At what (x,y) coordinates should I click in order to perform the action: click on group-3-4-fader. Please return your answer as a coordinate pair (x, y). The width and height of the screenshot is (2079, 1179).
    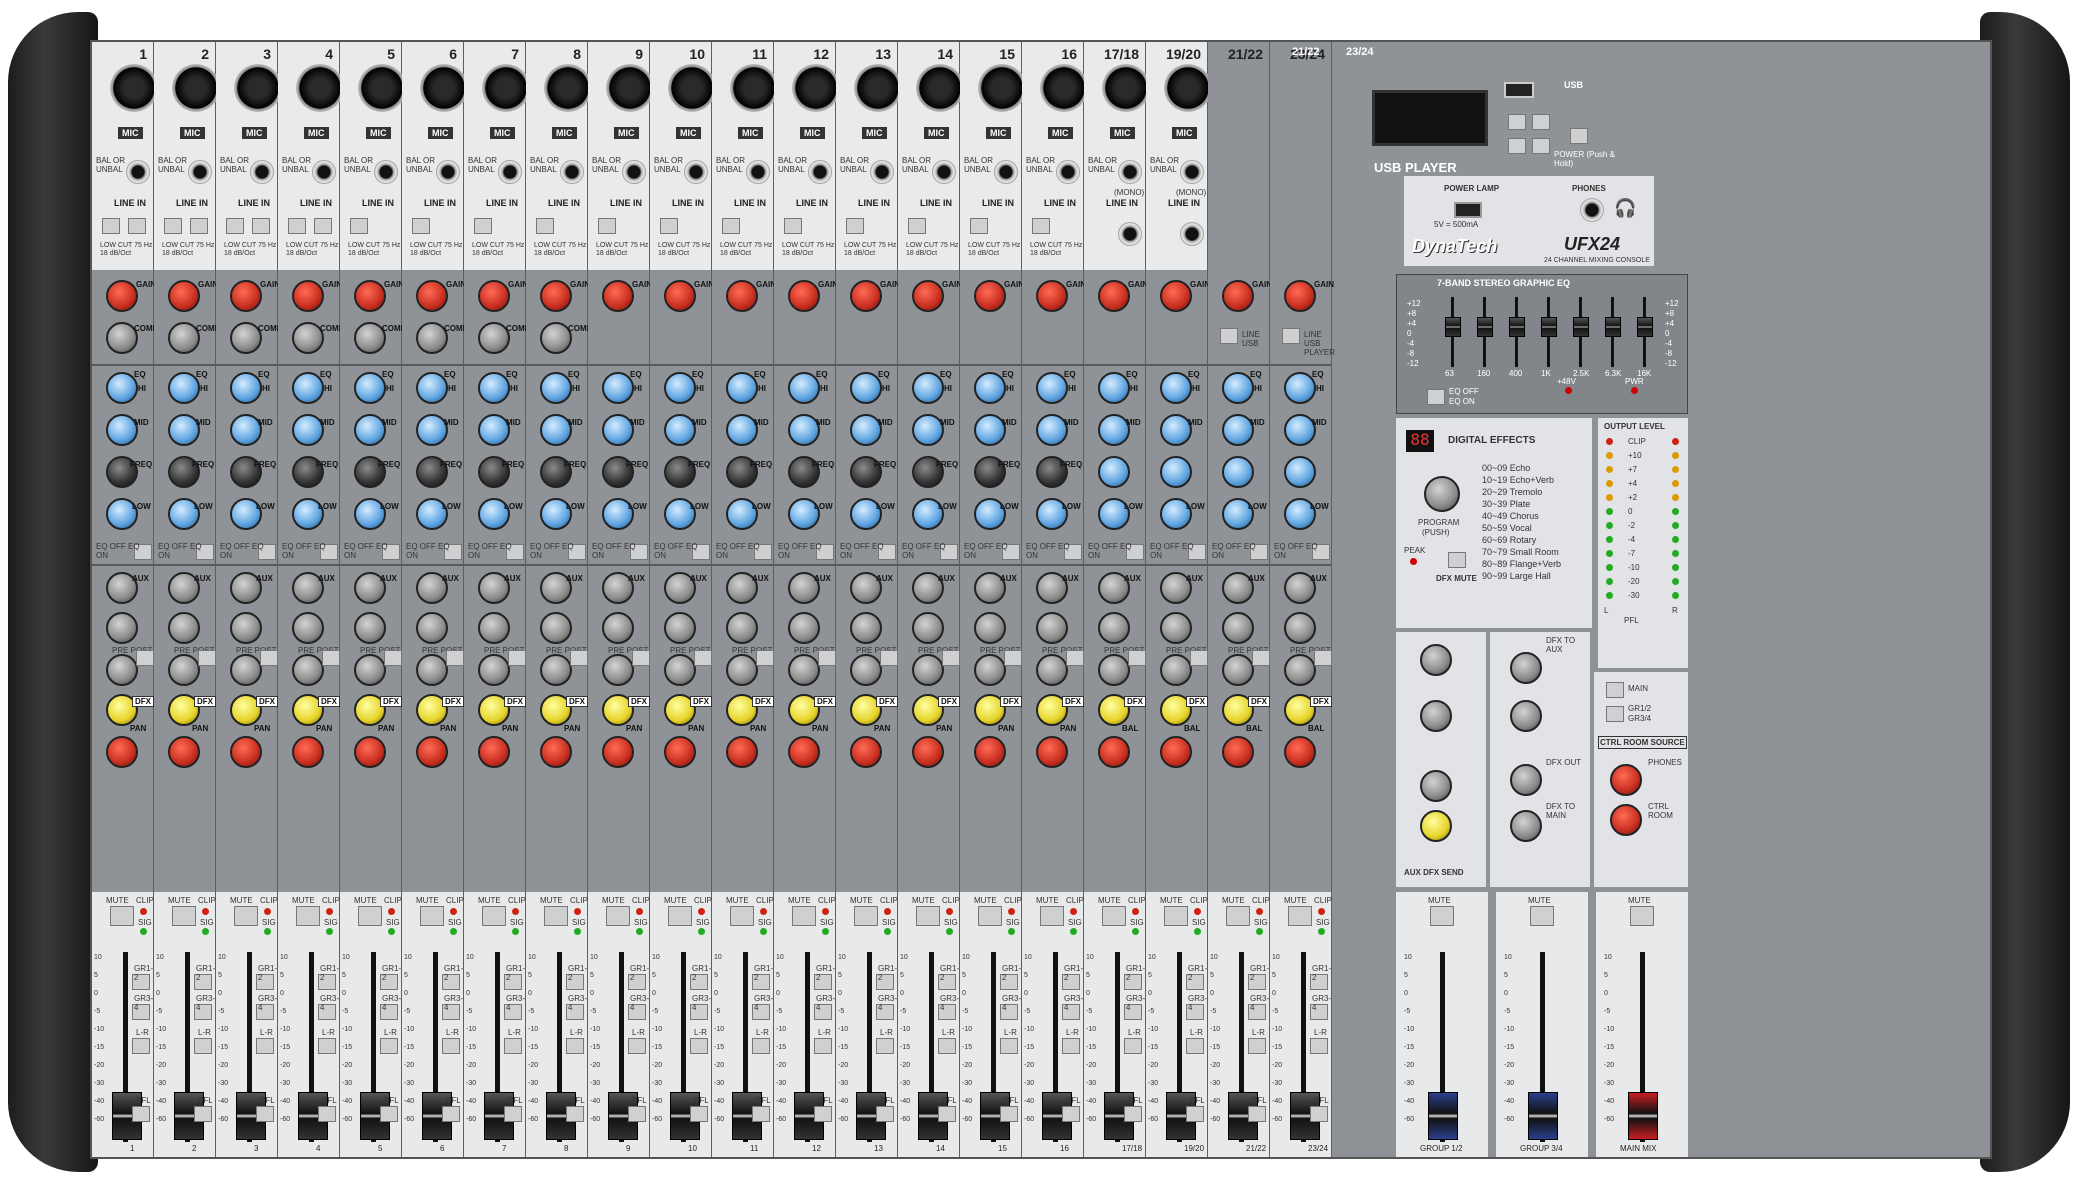
    Looking at the image, I should click on (1543, 1116).